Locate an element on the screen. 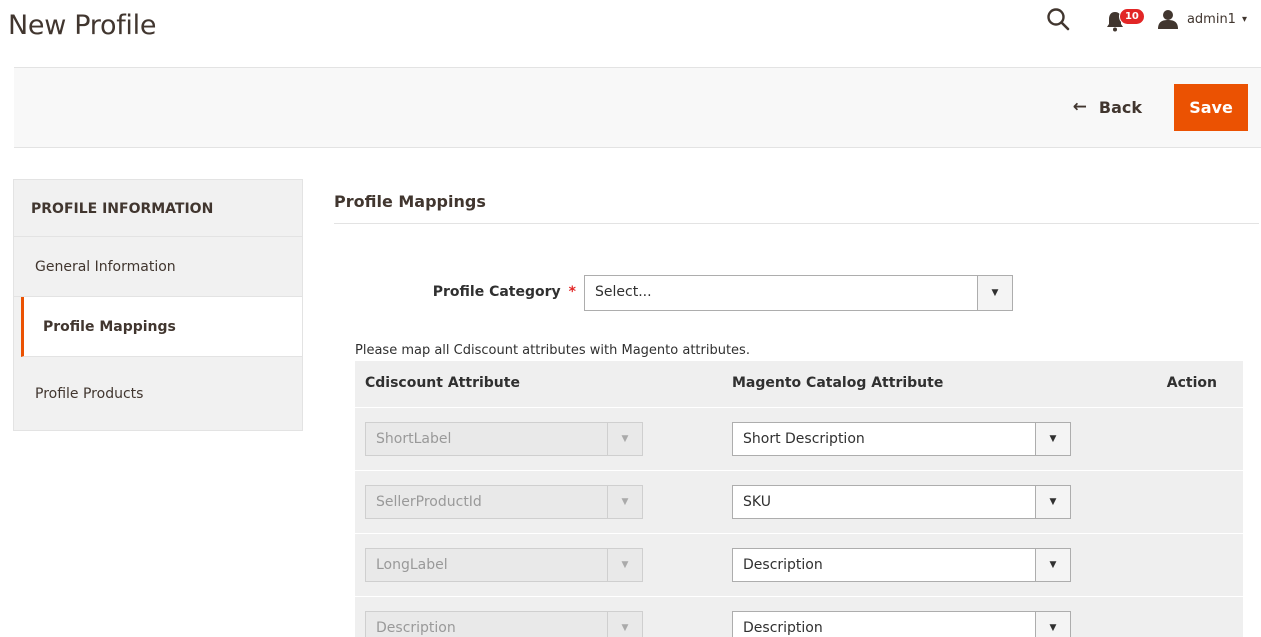  user-menu: admin1 ▾ is located at coordinates (1202, 19).